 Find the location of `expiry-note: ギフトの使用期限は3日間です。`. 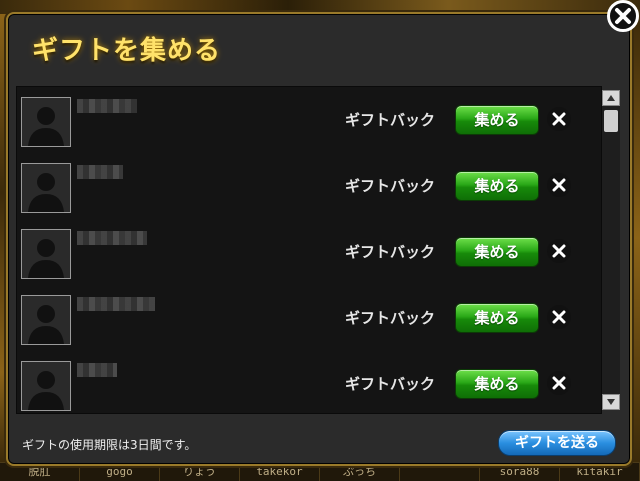

expiry-note: ギフトの使用期限は3日間です。 is located at coordinates (109, 445).